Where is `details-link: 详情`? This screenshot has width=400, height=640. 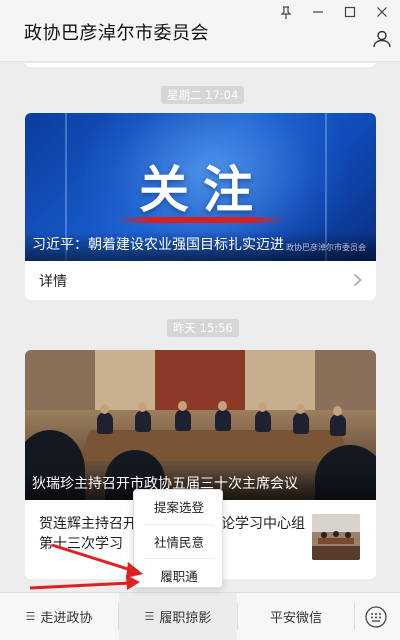
details-link: 详情 is located at coordinates (200, 280).